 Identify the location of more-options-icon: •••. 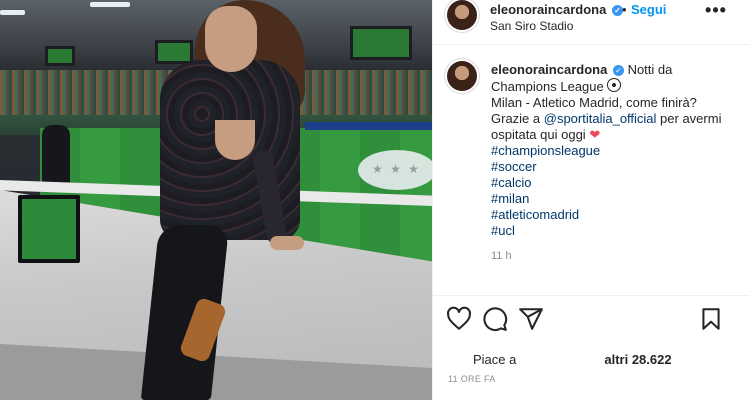
(716, 12).